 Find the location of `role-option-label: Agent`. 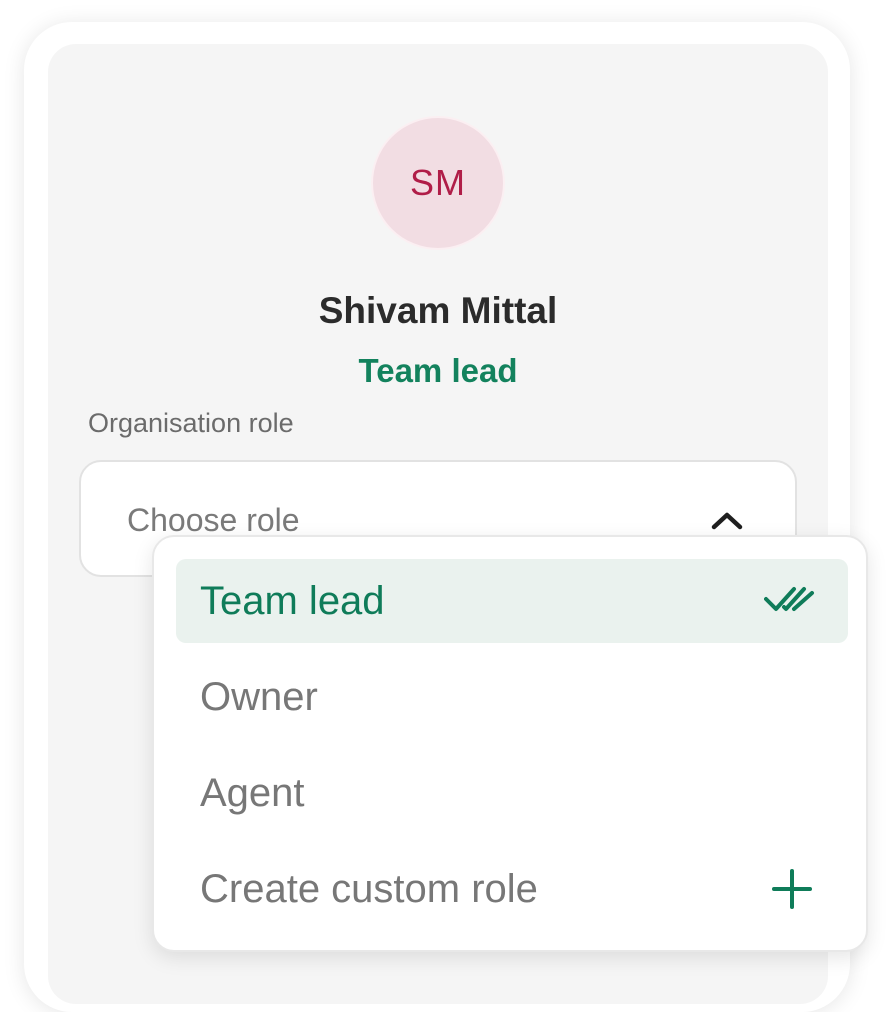

role-option-label: Agent is located at coordinates (252, 793).